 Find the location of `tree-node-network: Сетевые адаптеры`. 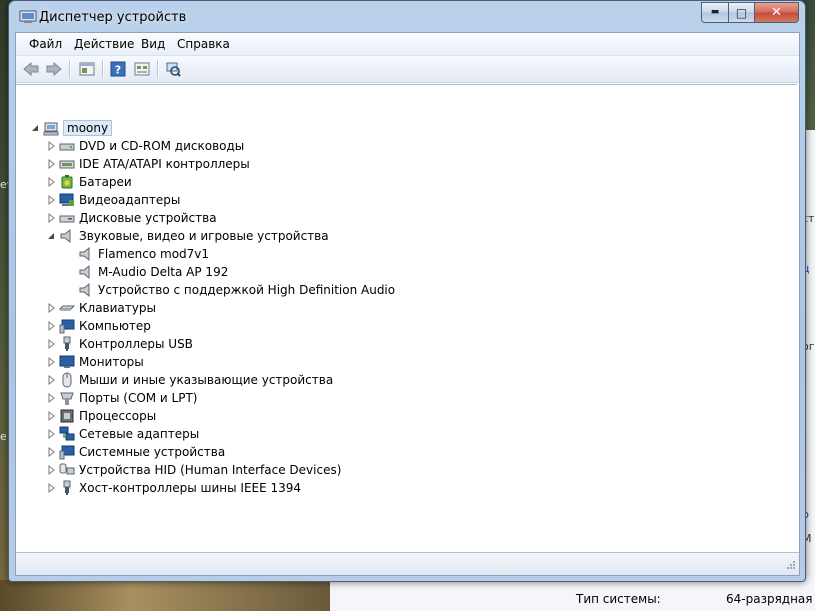

tree-node-network: Сетевые адаптеры is located at coordinates (122, 434).